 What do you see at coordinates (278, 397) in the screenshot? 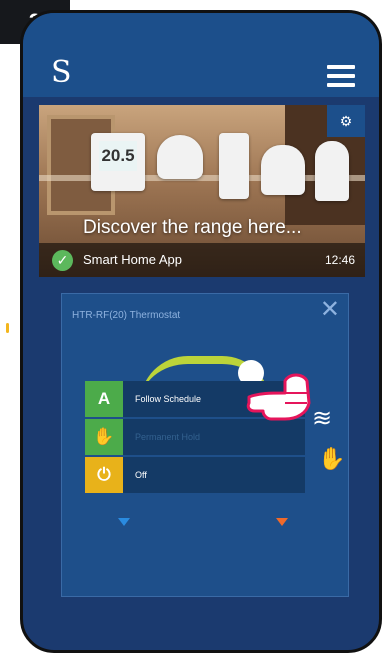
I see `pointer-hand-icon` at bounding box center [278, 397].